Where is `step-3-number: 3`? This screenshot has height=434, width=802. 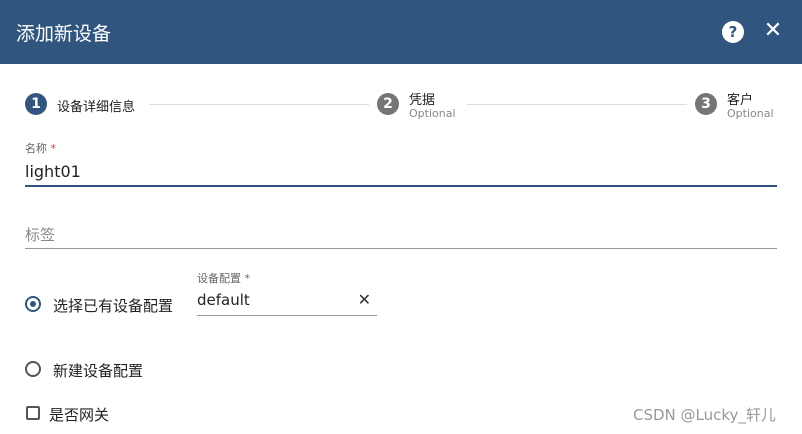
step-3-number: 3 is located at coordinates (706, 104).